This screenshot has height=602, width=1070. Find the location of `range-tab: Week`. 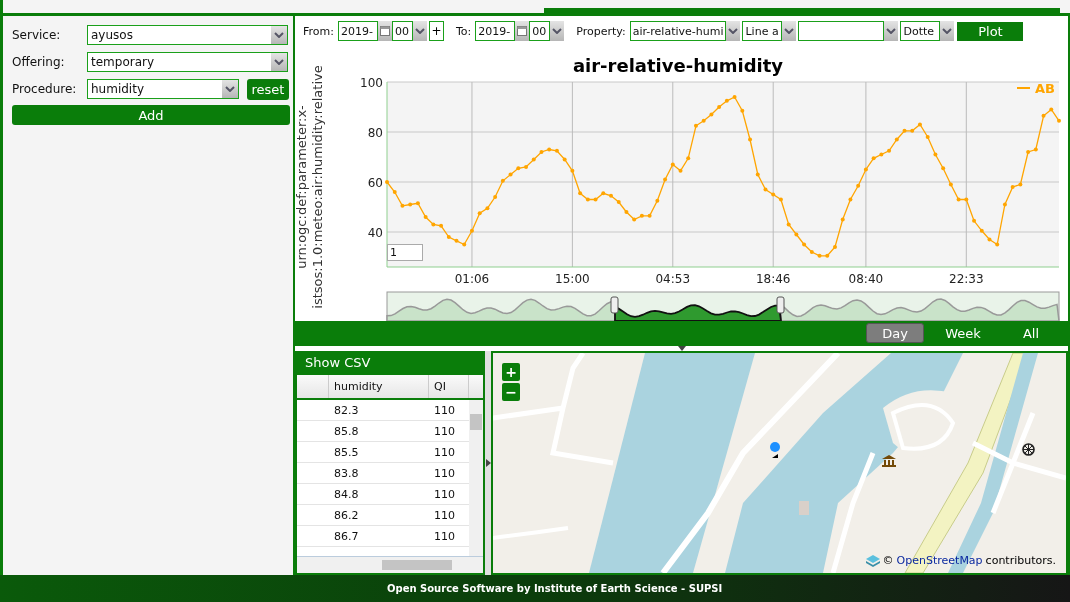

range-tab: Week is located at coordinates (963, 333).